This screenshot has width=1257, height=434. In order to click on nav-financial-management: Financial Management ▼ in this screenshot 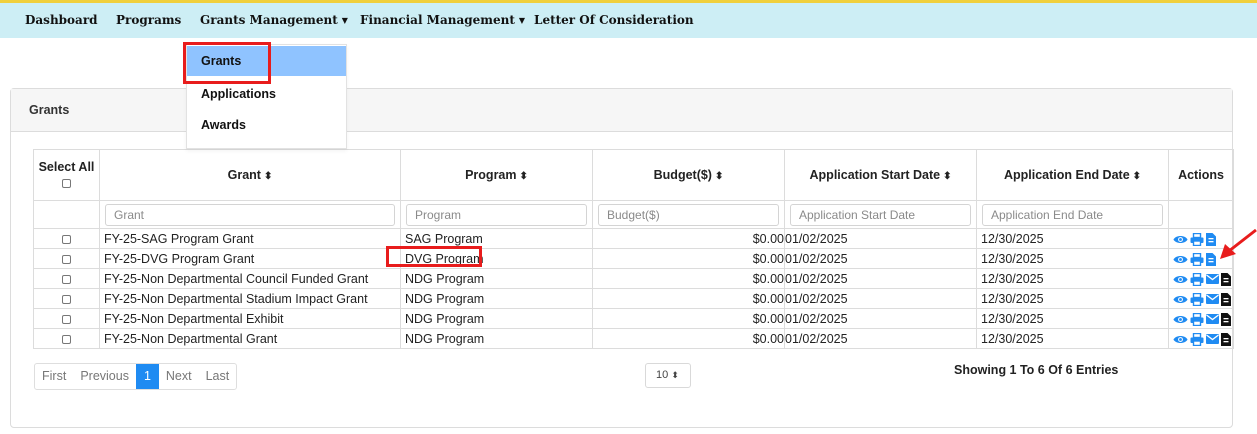, I will do `click(442, 20)`.